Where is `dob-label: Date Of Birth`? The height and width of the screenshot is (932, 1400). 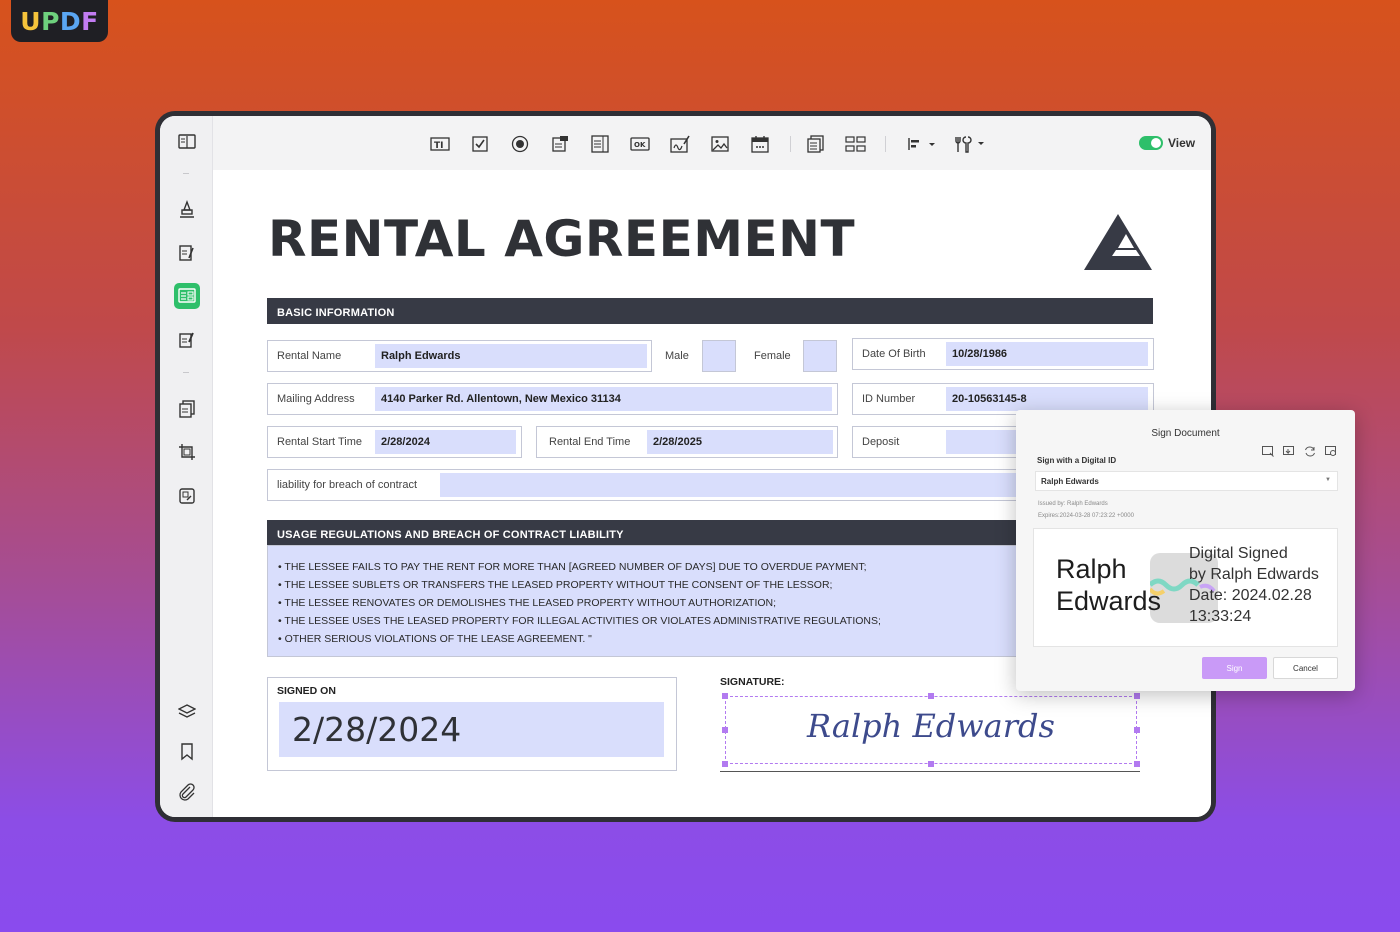
dob-label: Date Of Birth is located at coordinates (894, 354).